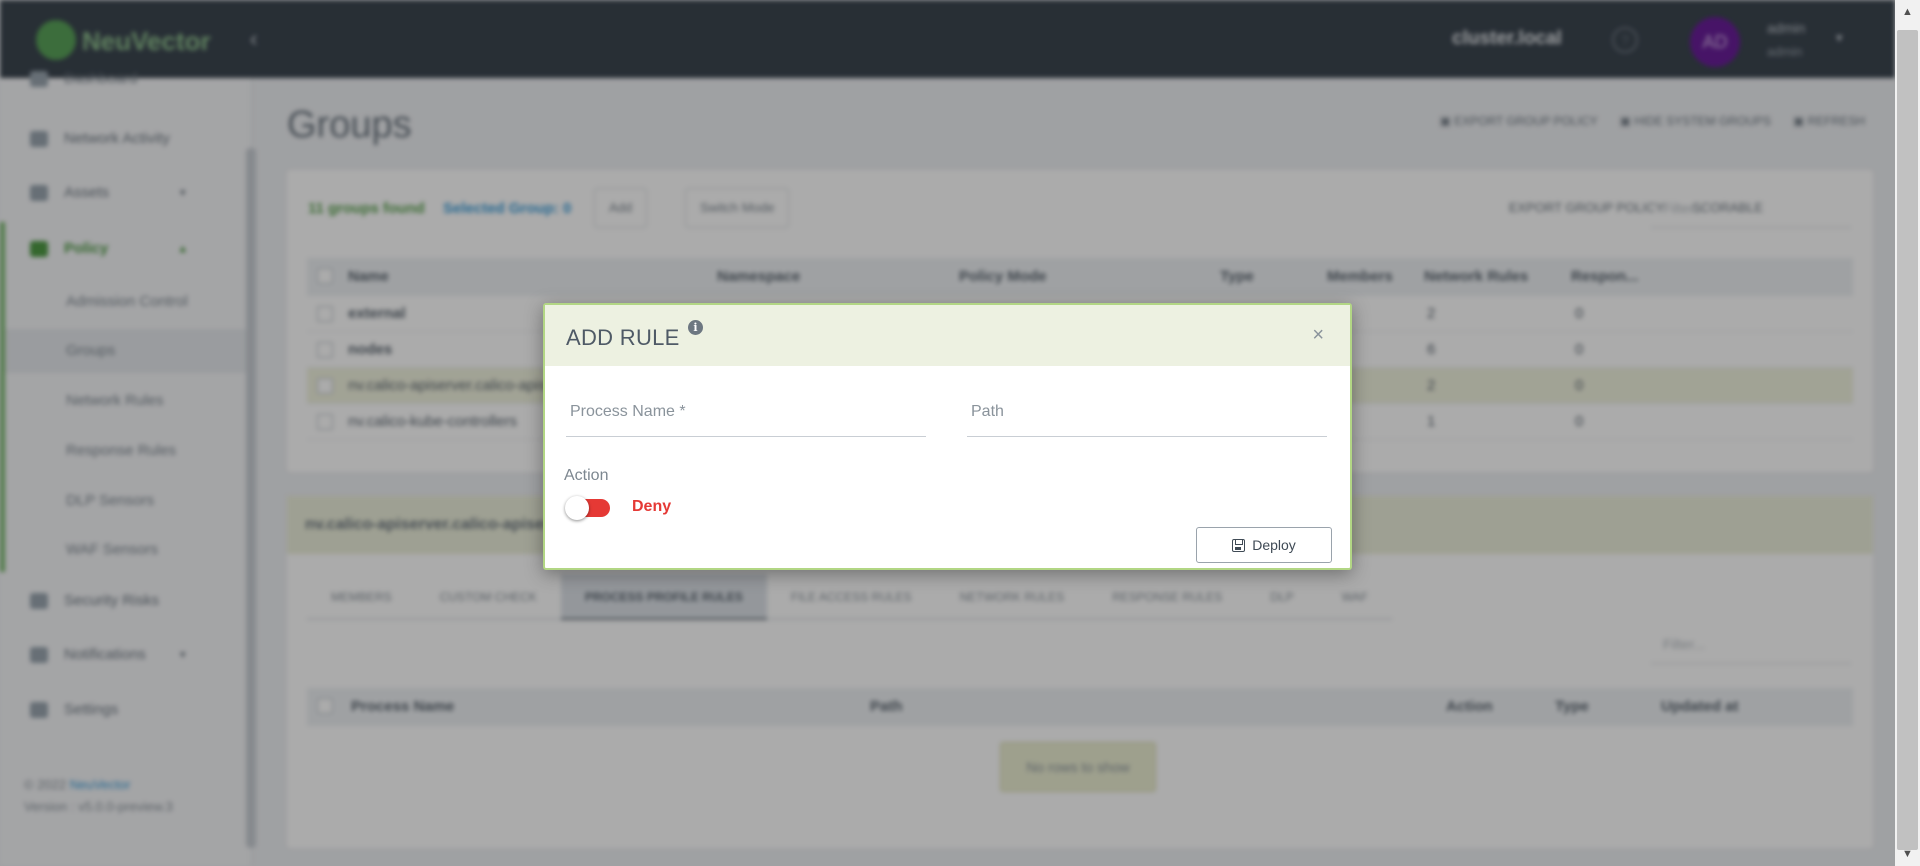  I want to click on deploy-button: Deploy, so click(1264, 545).